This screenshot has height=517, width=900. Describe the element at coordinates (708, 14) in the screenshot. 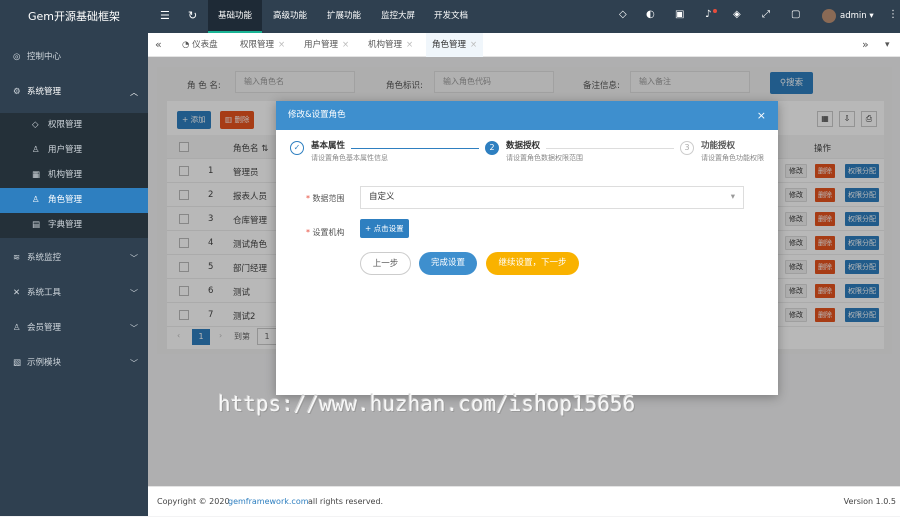

I see `bell-icon: ♪` at that location.